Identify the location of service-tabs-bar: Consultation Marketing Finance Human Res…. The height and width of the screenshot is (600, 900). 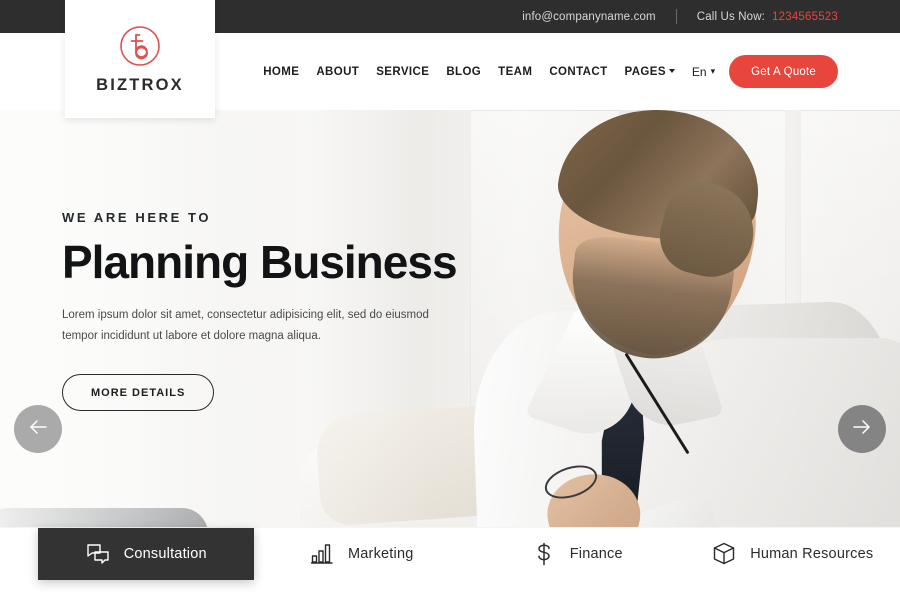
(450, 563).